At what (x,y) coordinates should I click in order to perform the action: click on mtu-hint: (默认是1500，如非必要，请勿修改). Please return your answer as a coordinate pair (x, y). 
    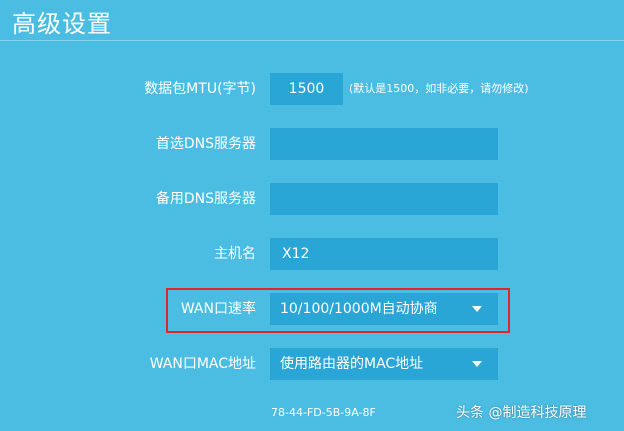
    Looking at the image, I should click on (439, 88).